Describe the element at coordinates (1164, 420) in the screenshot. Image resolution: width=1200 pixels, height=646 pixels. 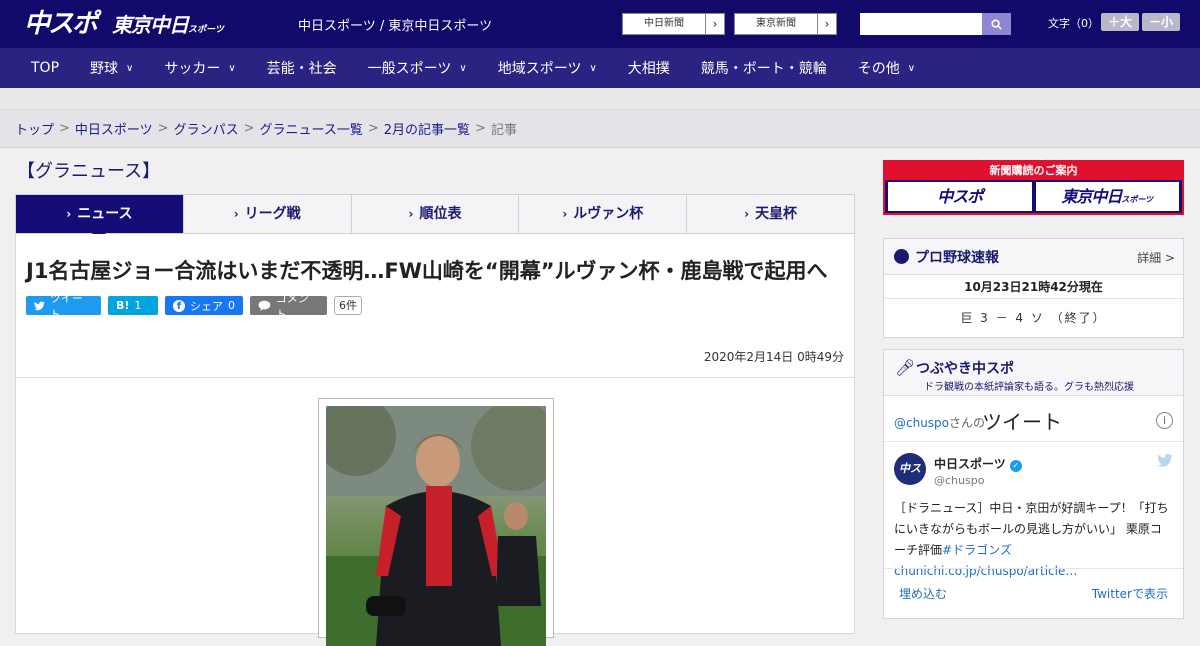
I see `info-icon: i` at that location.